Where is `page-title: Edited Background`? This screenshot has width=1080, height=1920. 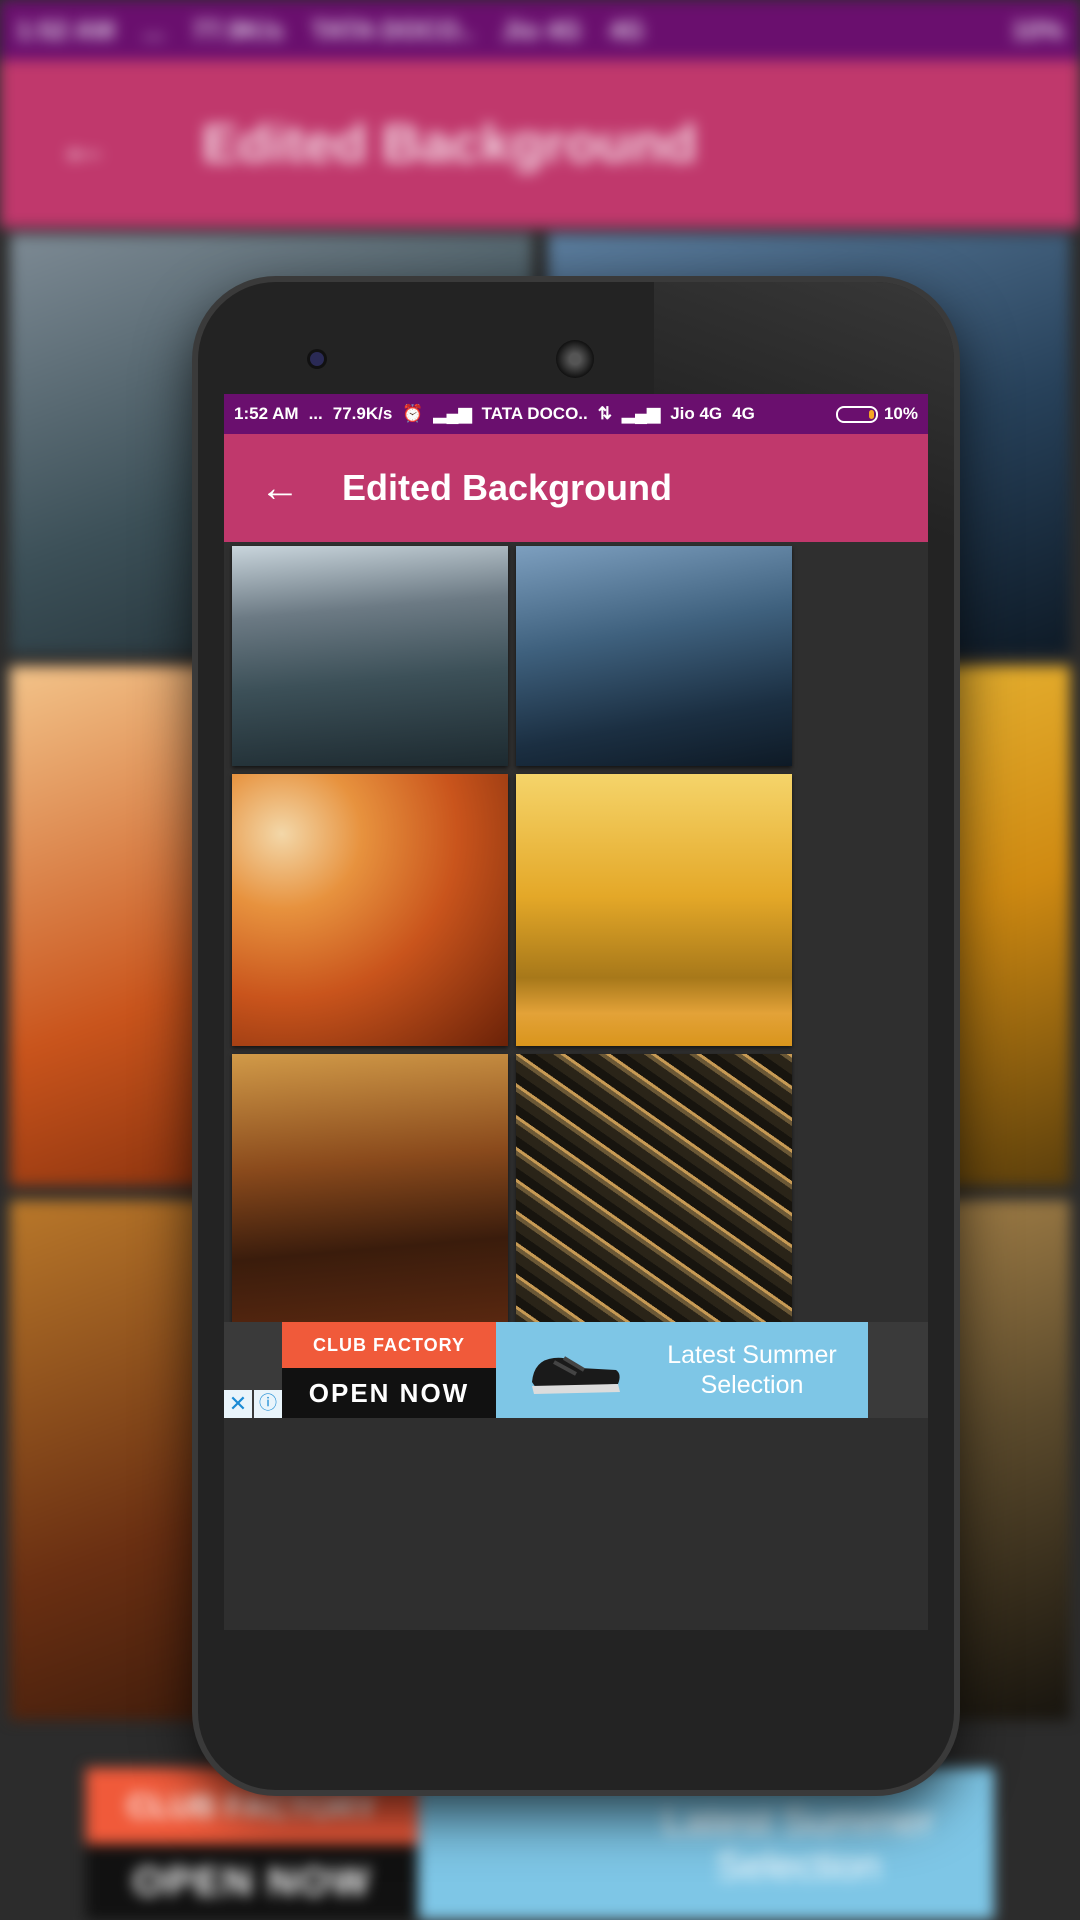 page-title: Edited Background is located at coordinates (507, 487).